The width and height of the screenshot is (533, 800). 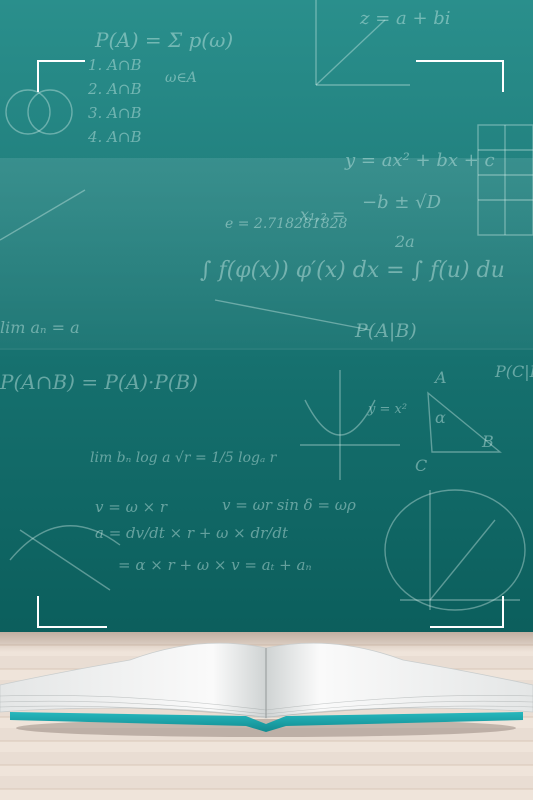 What do you see at coordinates (133, 680) in the screenshot?
I see `book-left-pages` at bounding box center [133, 680].